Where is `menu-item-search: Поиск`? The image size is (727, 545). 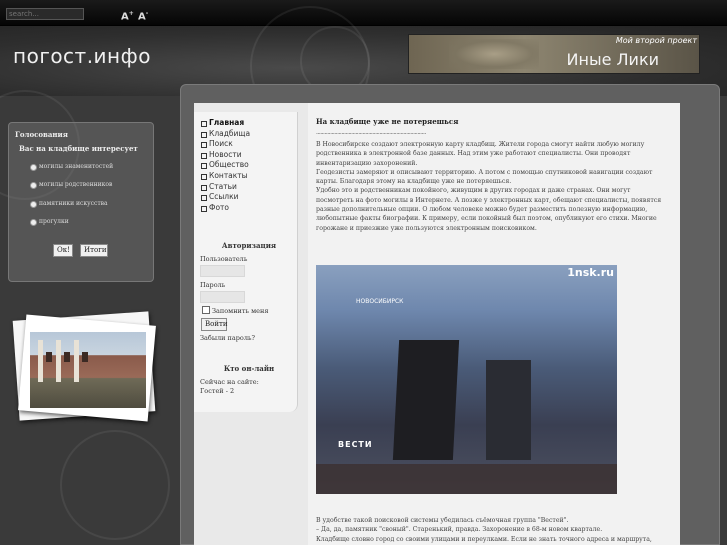 menu-item-search: Поиск is located at coordinates (248, 144).